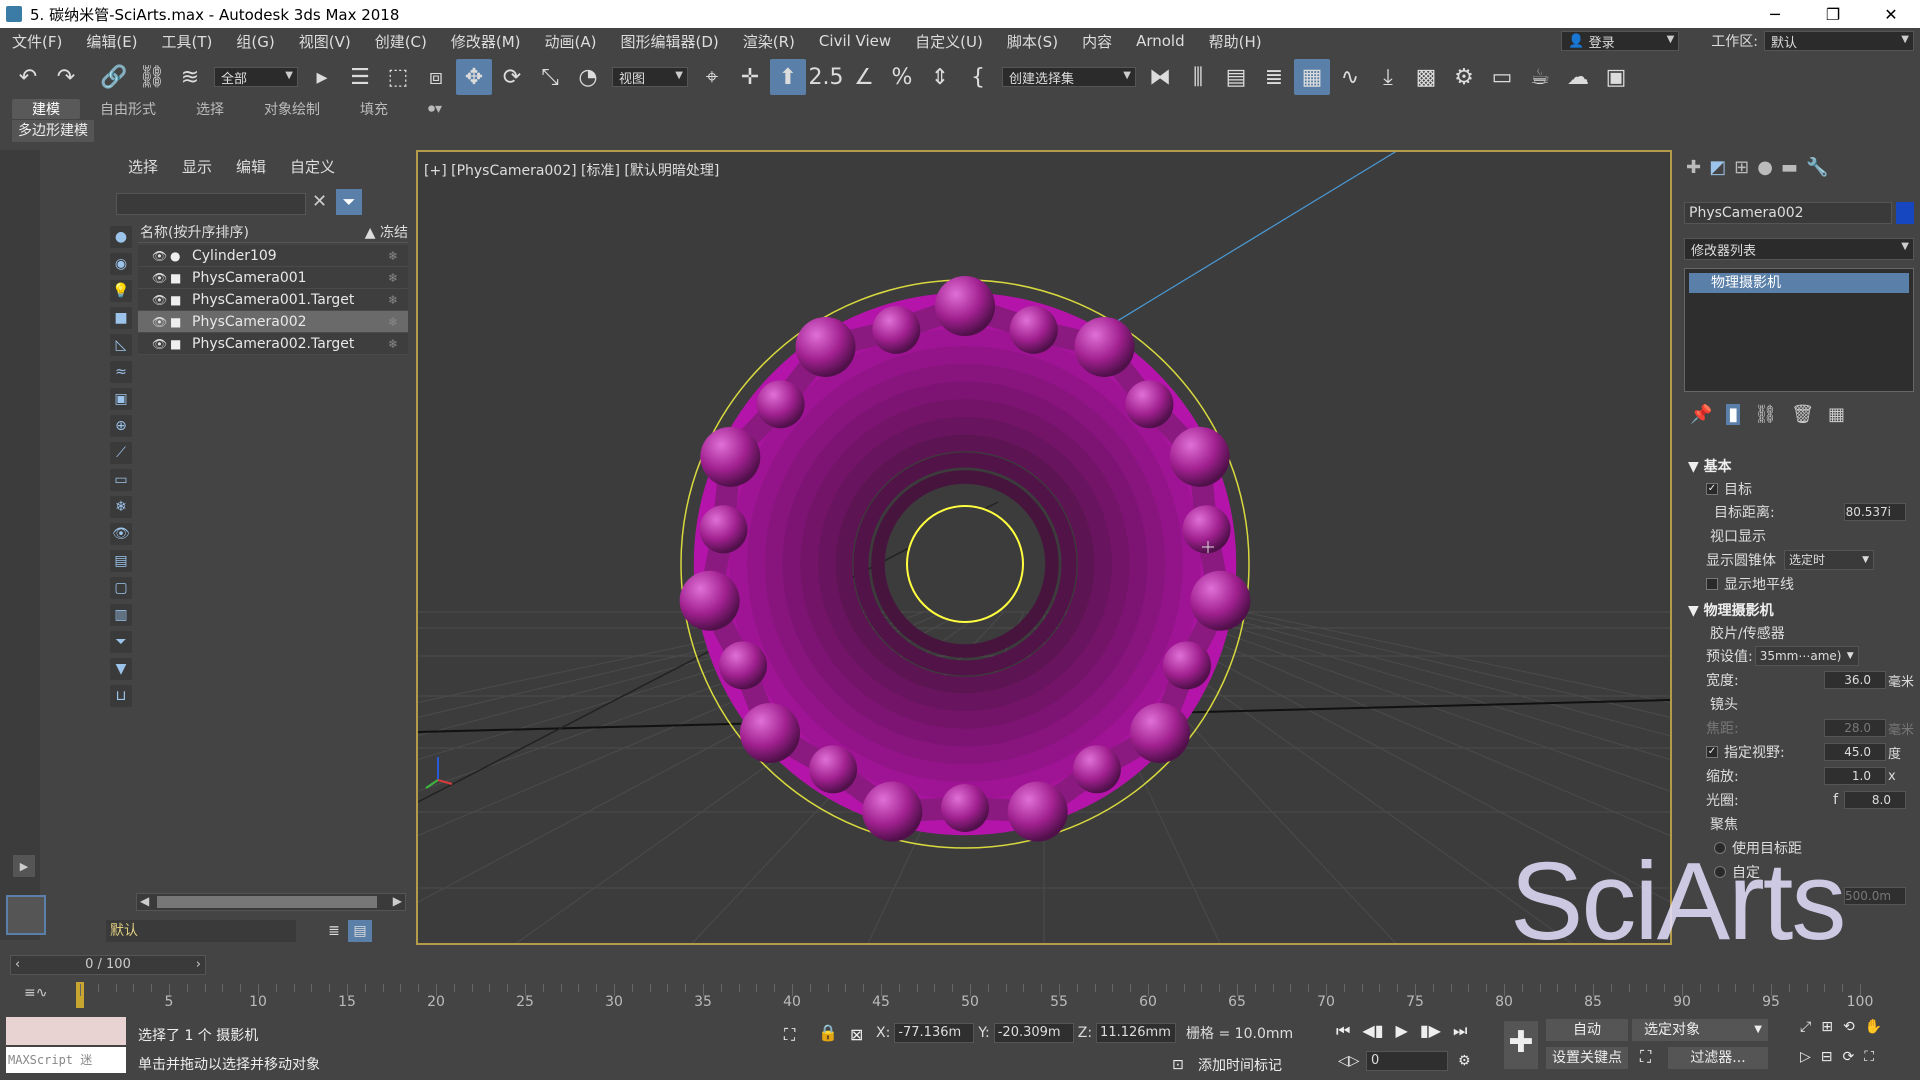  Describe the element at coordinates (255, 41) in the screenshot. I see `menu-group: 组(G)` at that location.